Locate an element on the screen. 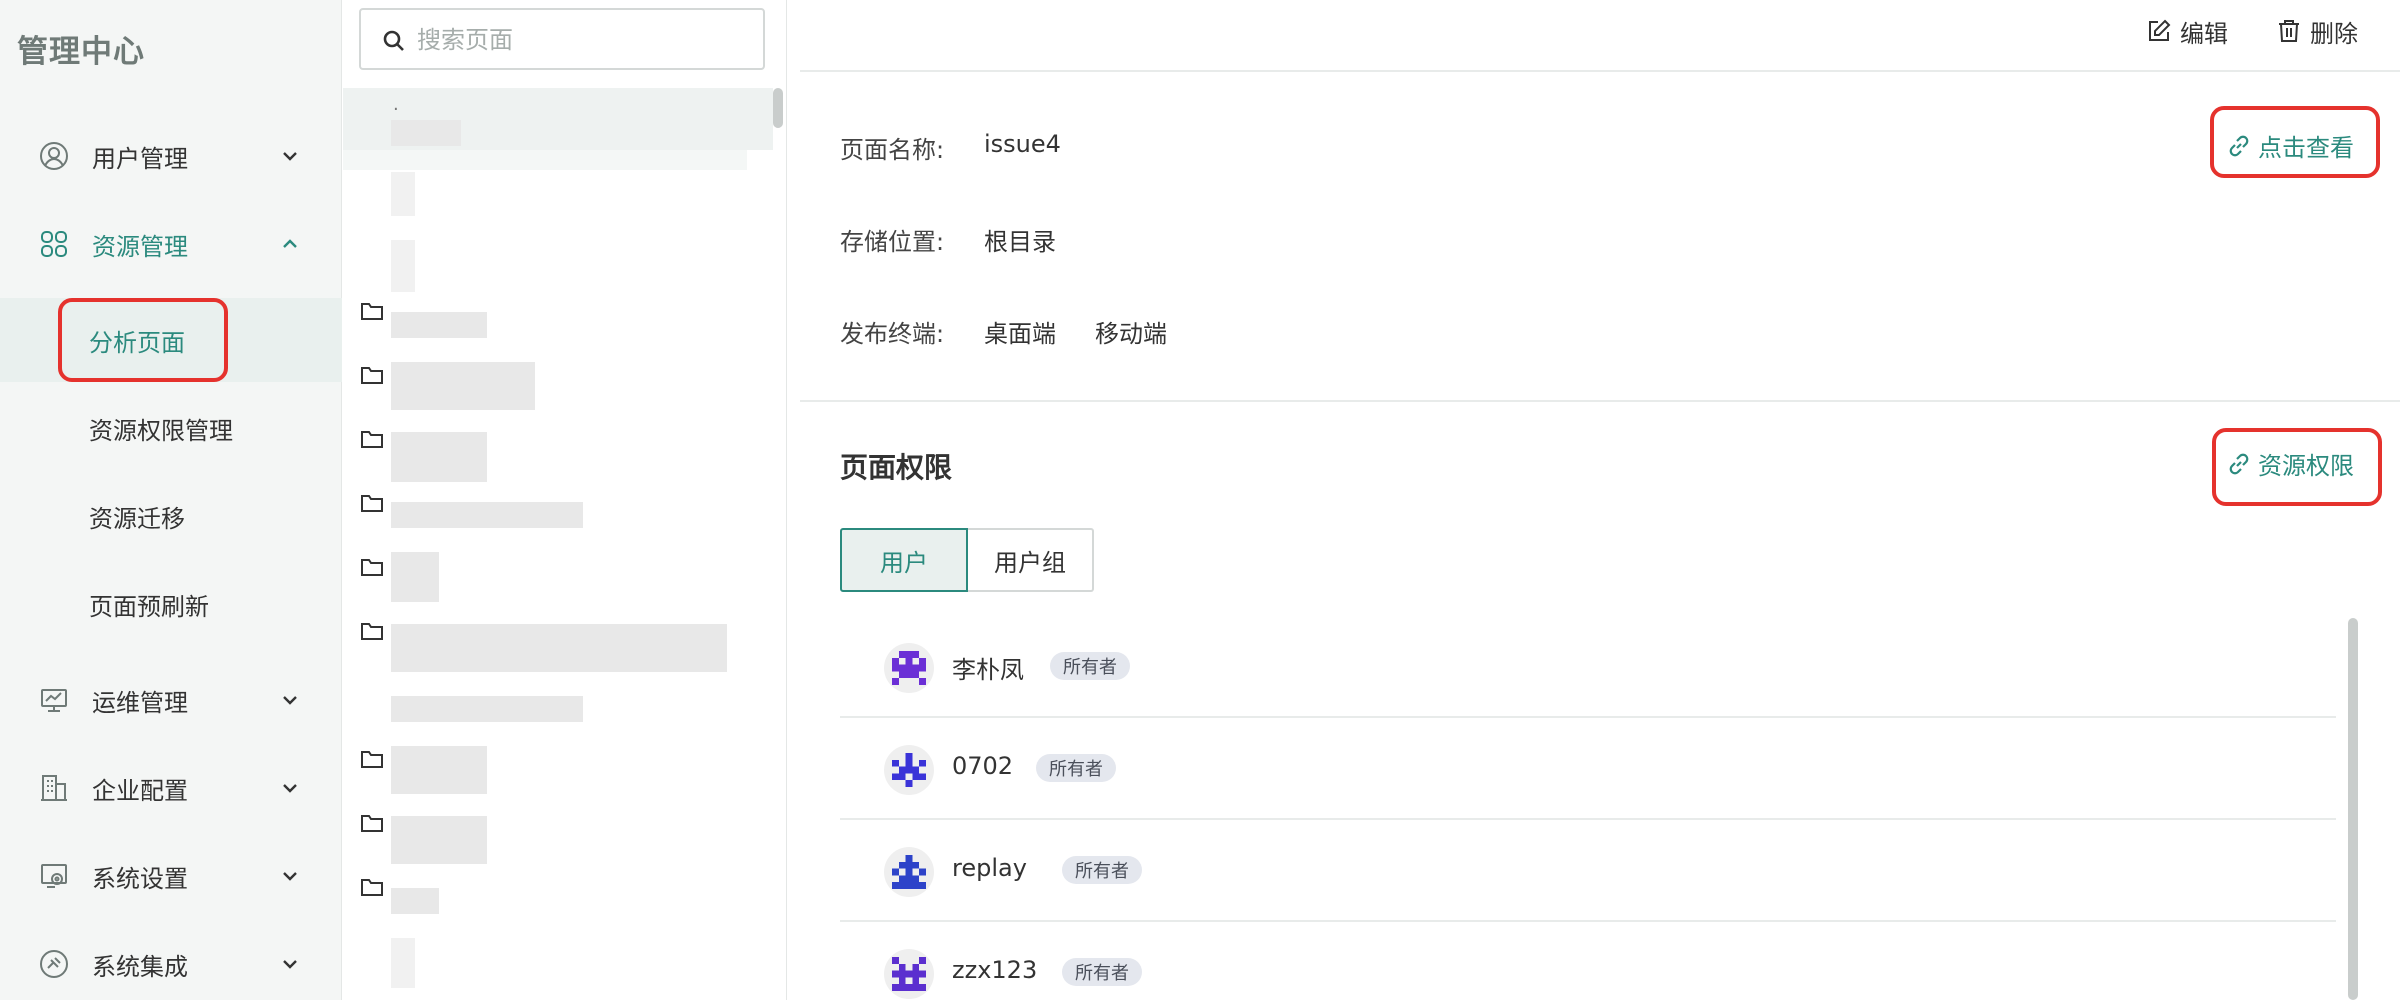 This screenshot has height=1000, width=2400. submenu-label: 资源权限管理 is located at coordinates (161, 430).